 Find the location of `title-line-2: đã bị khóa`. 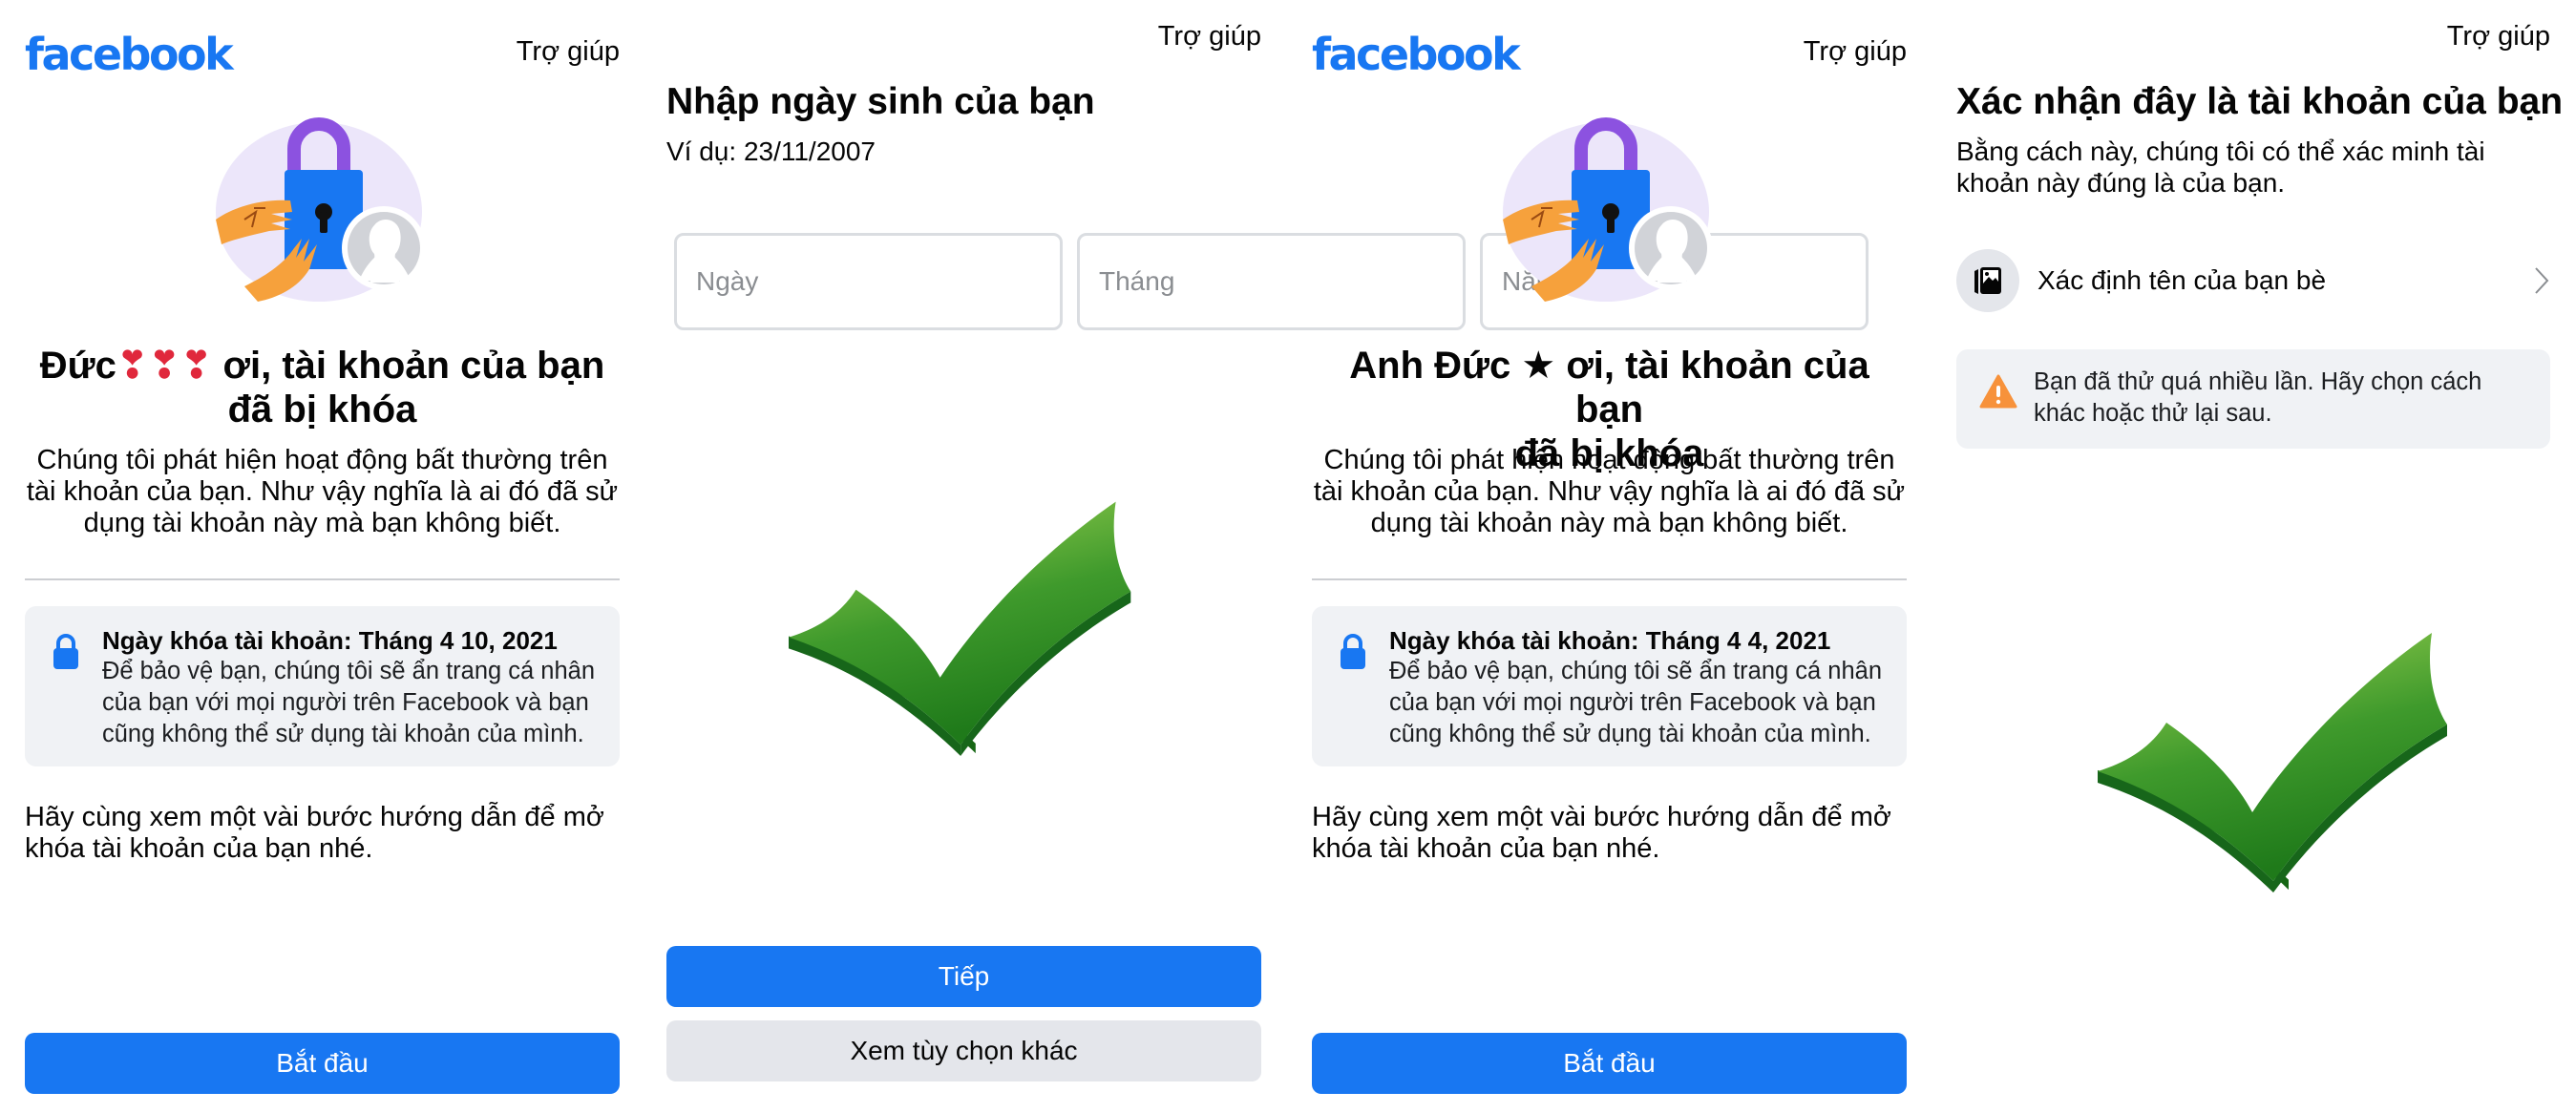

title-line-2: đã bị khóa is located at coordinates (322, 409).